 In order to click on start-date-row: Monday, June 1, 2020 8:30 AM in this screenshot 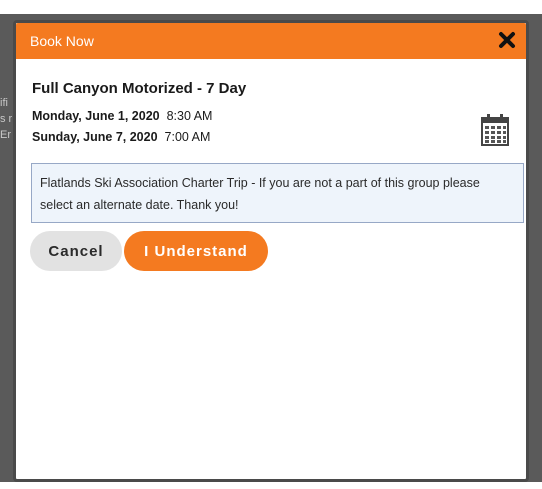, I will do `click(122, 116)`.